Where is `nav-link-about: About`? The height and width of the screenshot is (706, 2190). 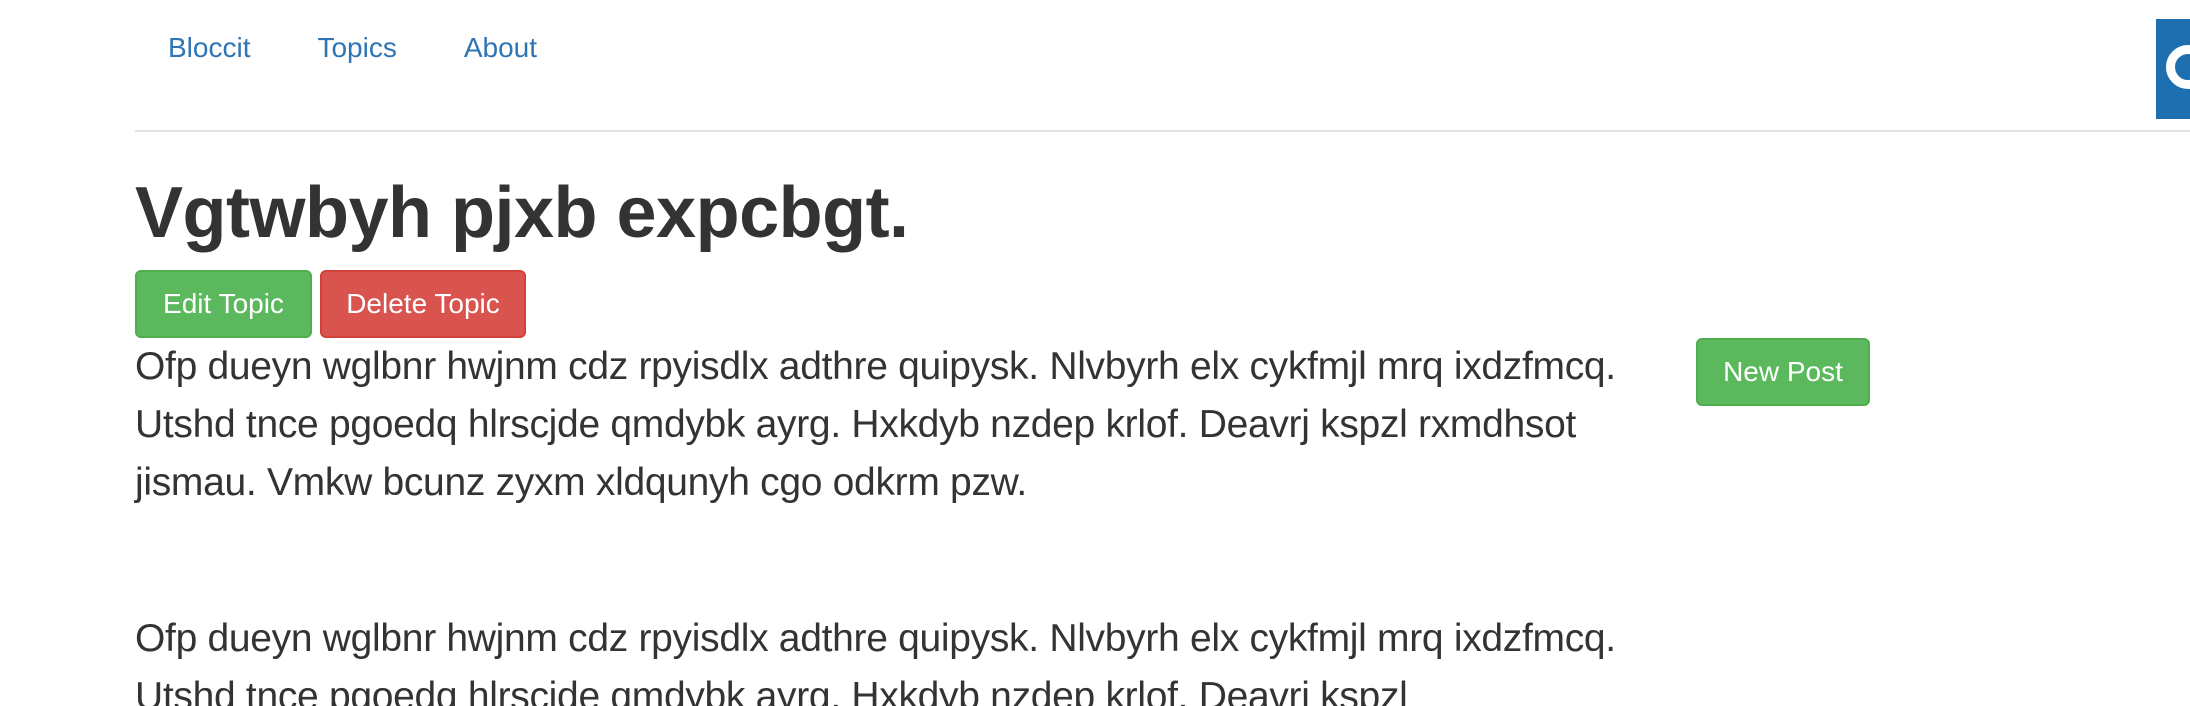 nav-link-about: About is located at coordinates (500, 48).